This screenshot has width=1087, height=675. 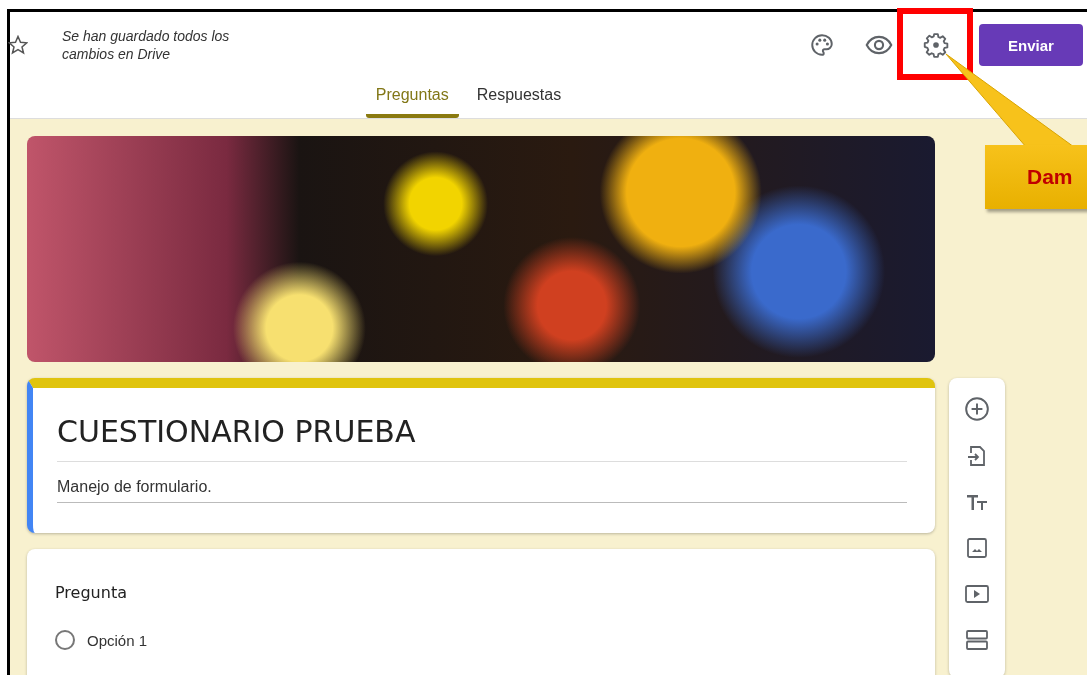 What do you see at coordinates (519, 98) in the screenshot?
I see `tab: Respuestas` at bounding box center [519, 98].